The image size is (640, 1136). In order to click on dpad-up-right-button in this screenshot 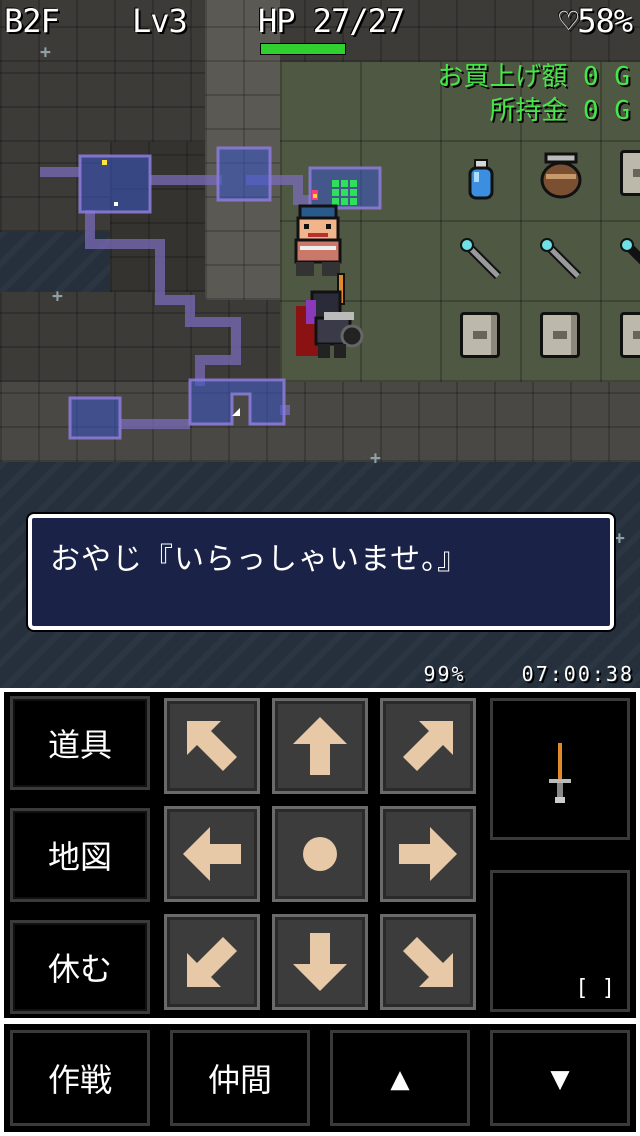, I will do `click(428, 746)`.